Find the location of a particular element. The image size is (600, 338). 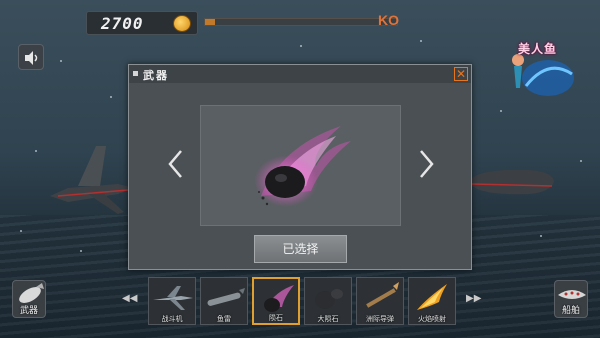

previous-arrow-icon is located at coordinates (175, 164).